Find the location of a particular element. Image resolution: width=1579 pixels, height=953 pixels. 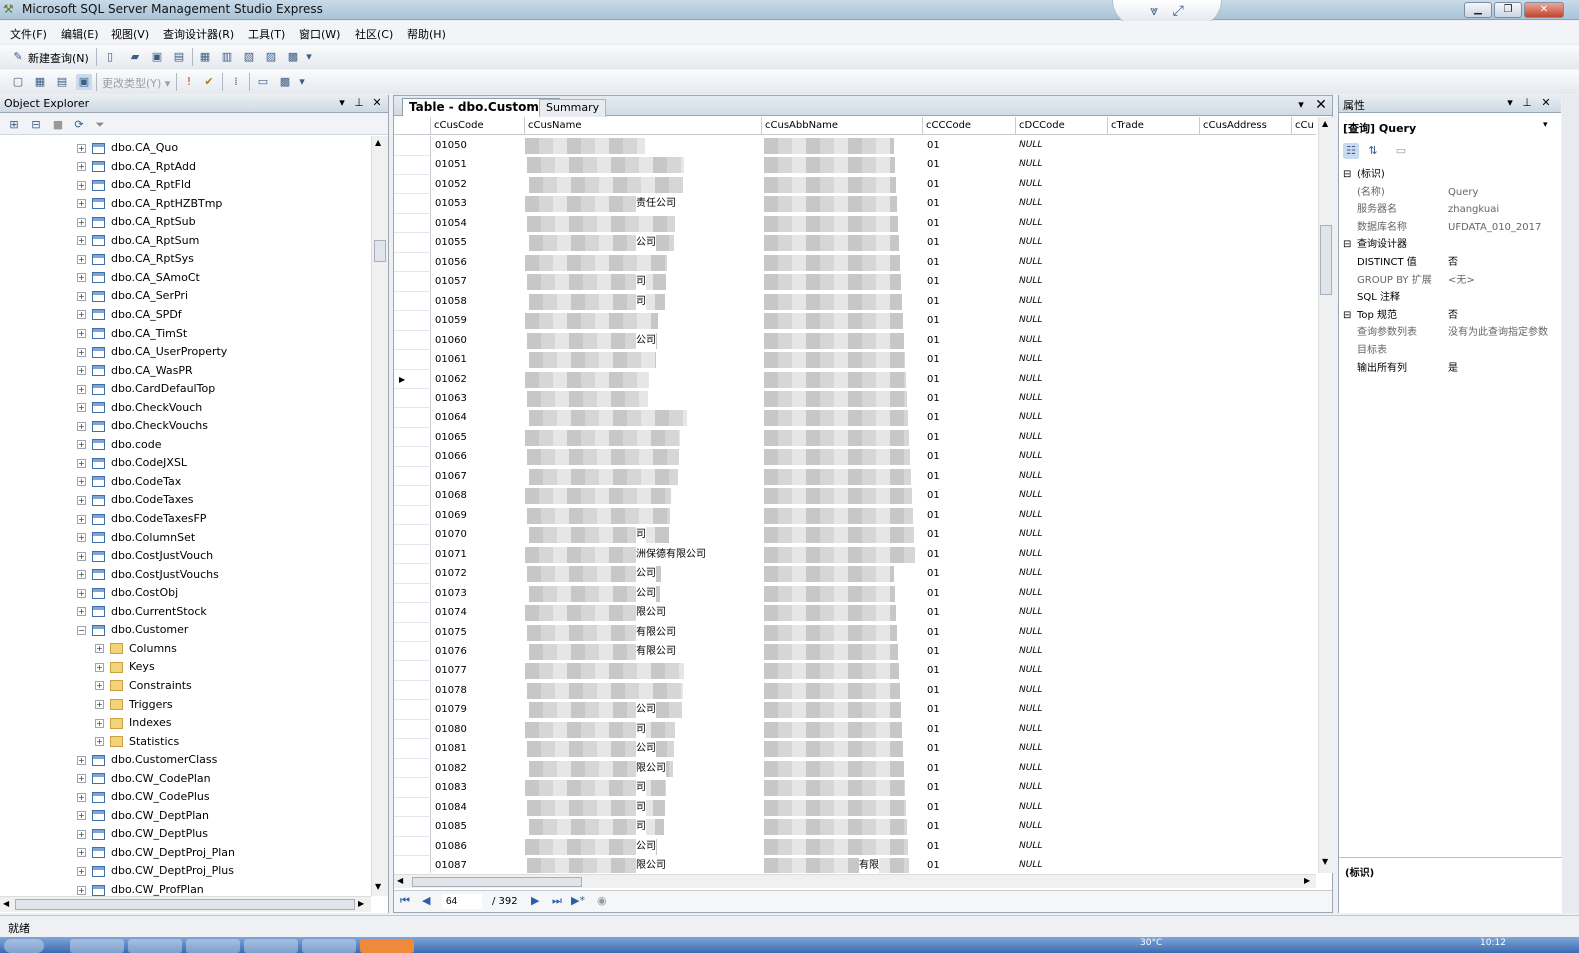

taskbar-item-active is located at coordinates (387, 946).